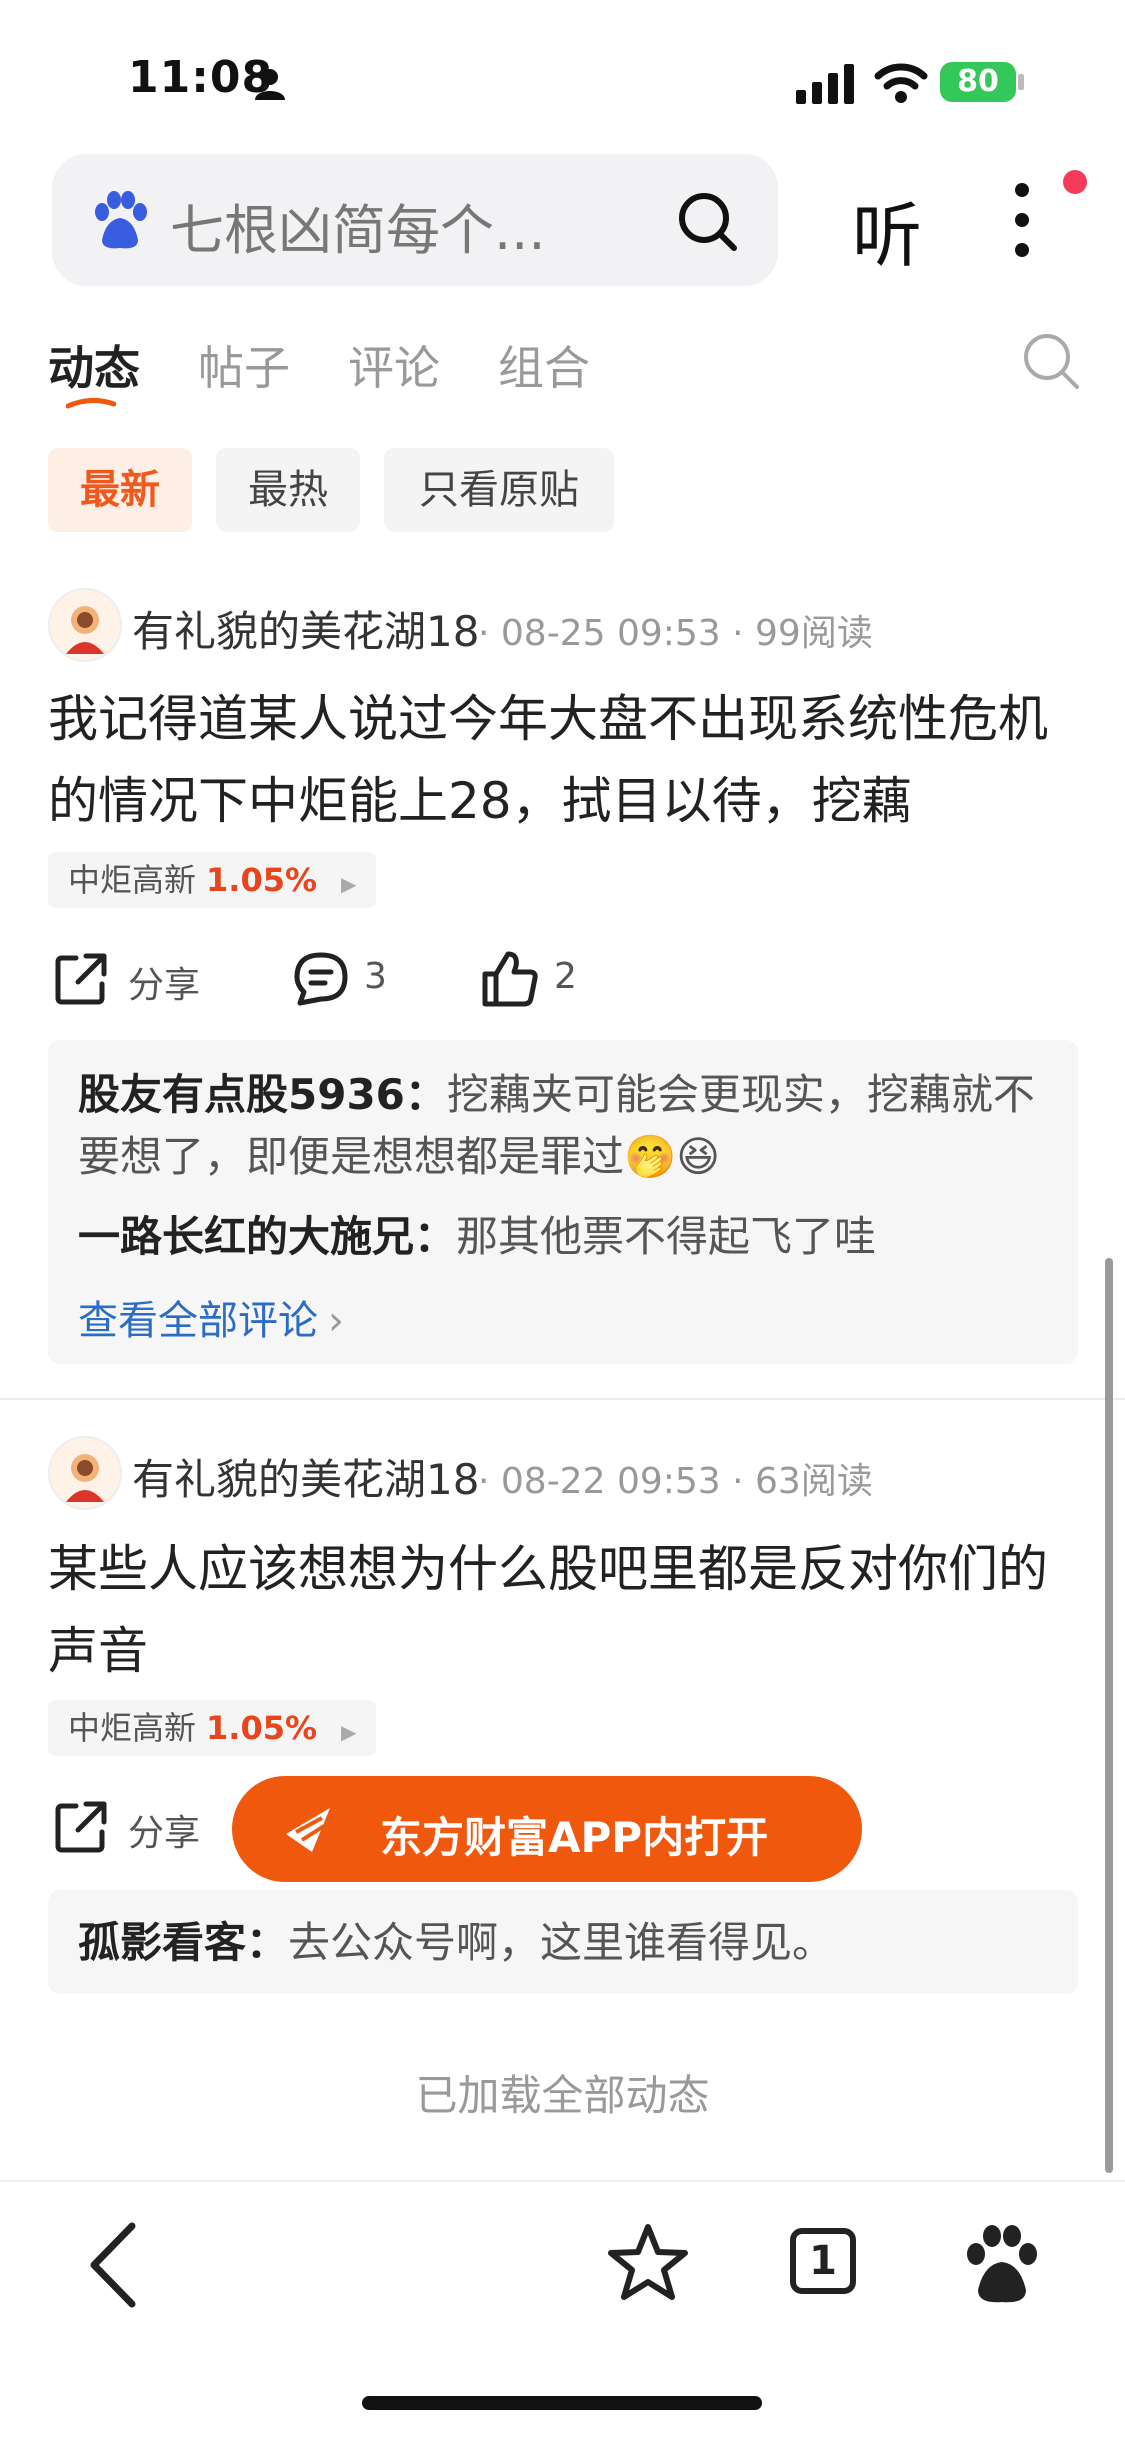 The height and width of the screenshot is (2438, 1125). What do you see at coordinates (162, 1942) in the screenshot?
I see `comment-user: 孤影看客` at bounding box center [162, 1942].